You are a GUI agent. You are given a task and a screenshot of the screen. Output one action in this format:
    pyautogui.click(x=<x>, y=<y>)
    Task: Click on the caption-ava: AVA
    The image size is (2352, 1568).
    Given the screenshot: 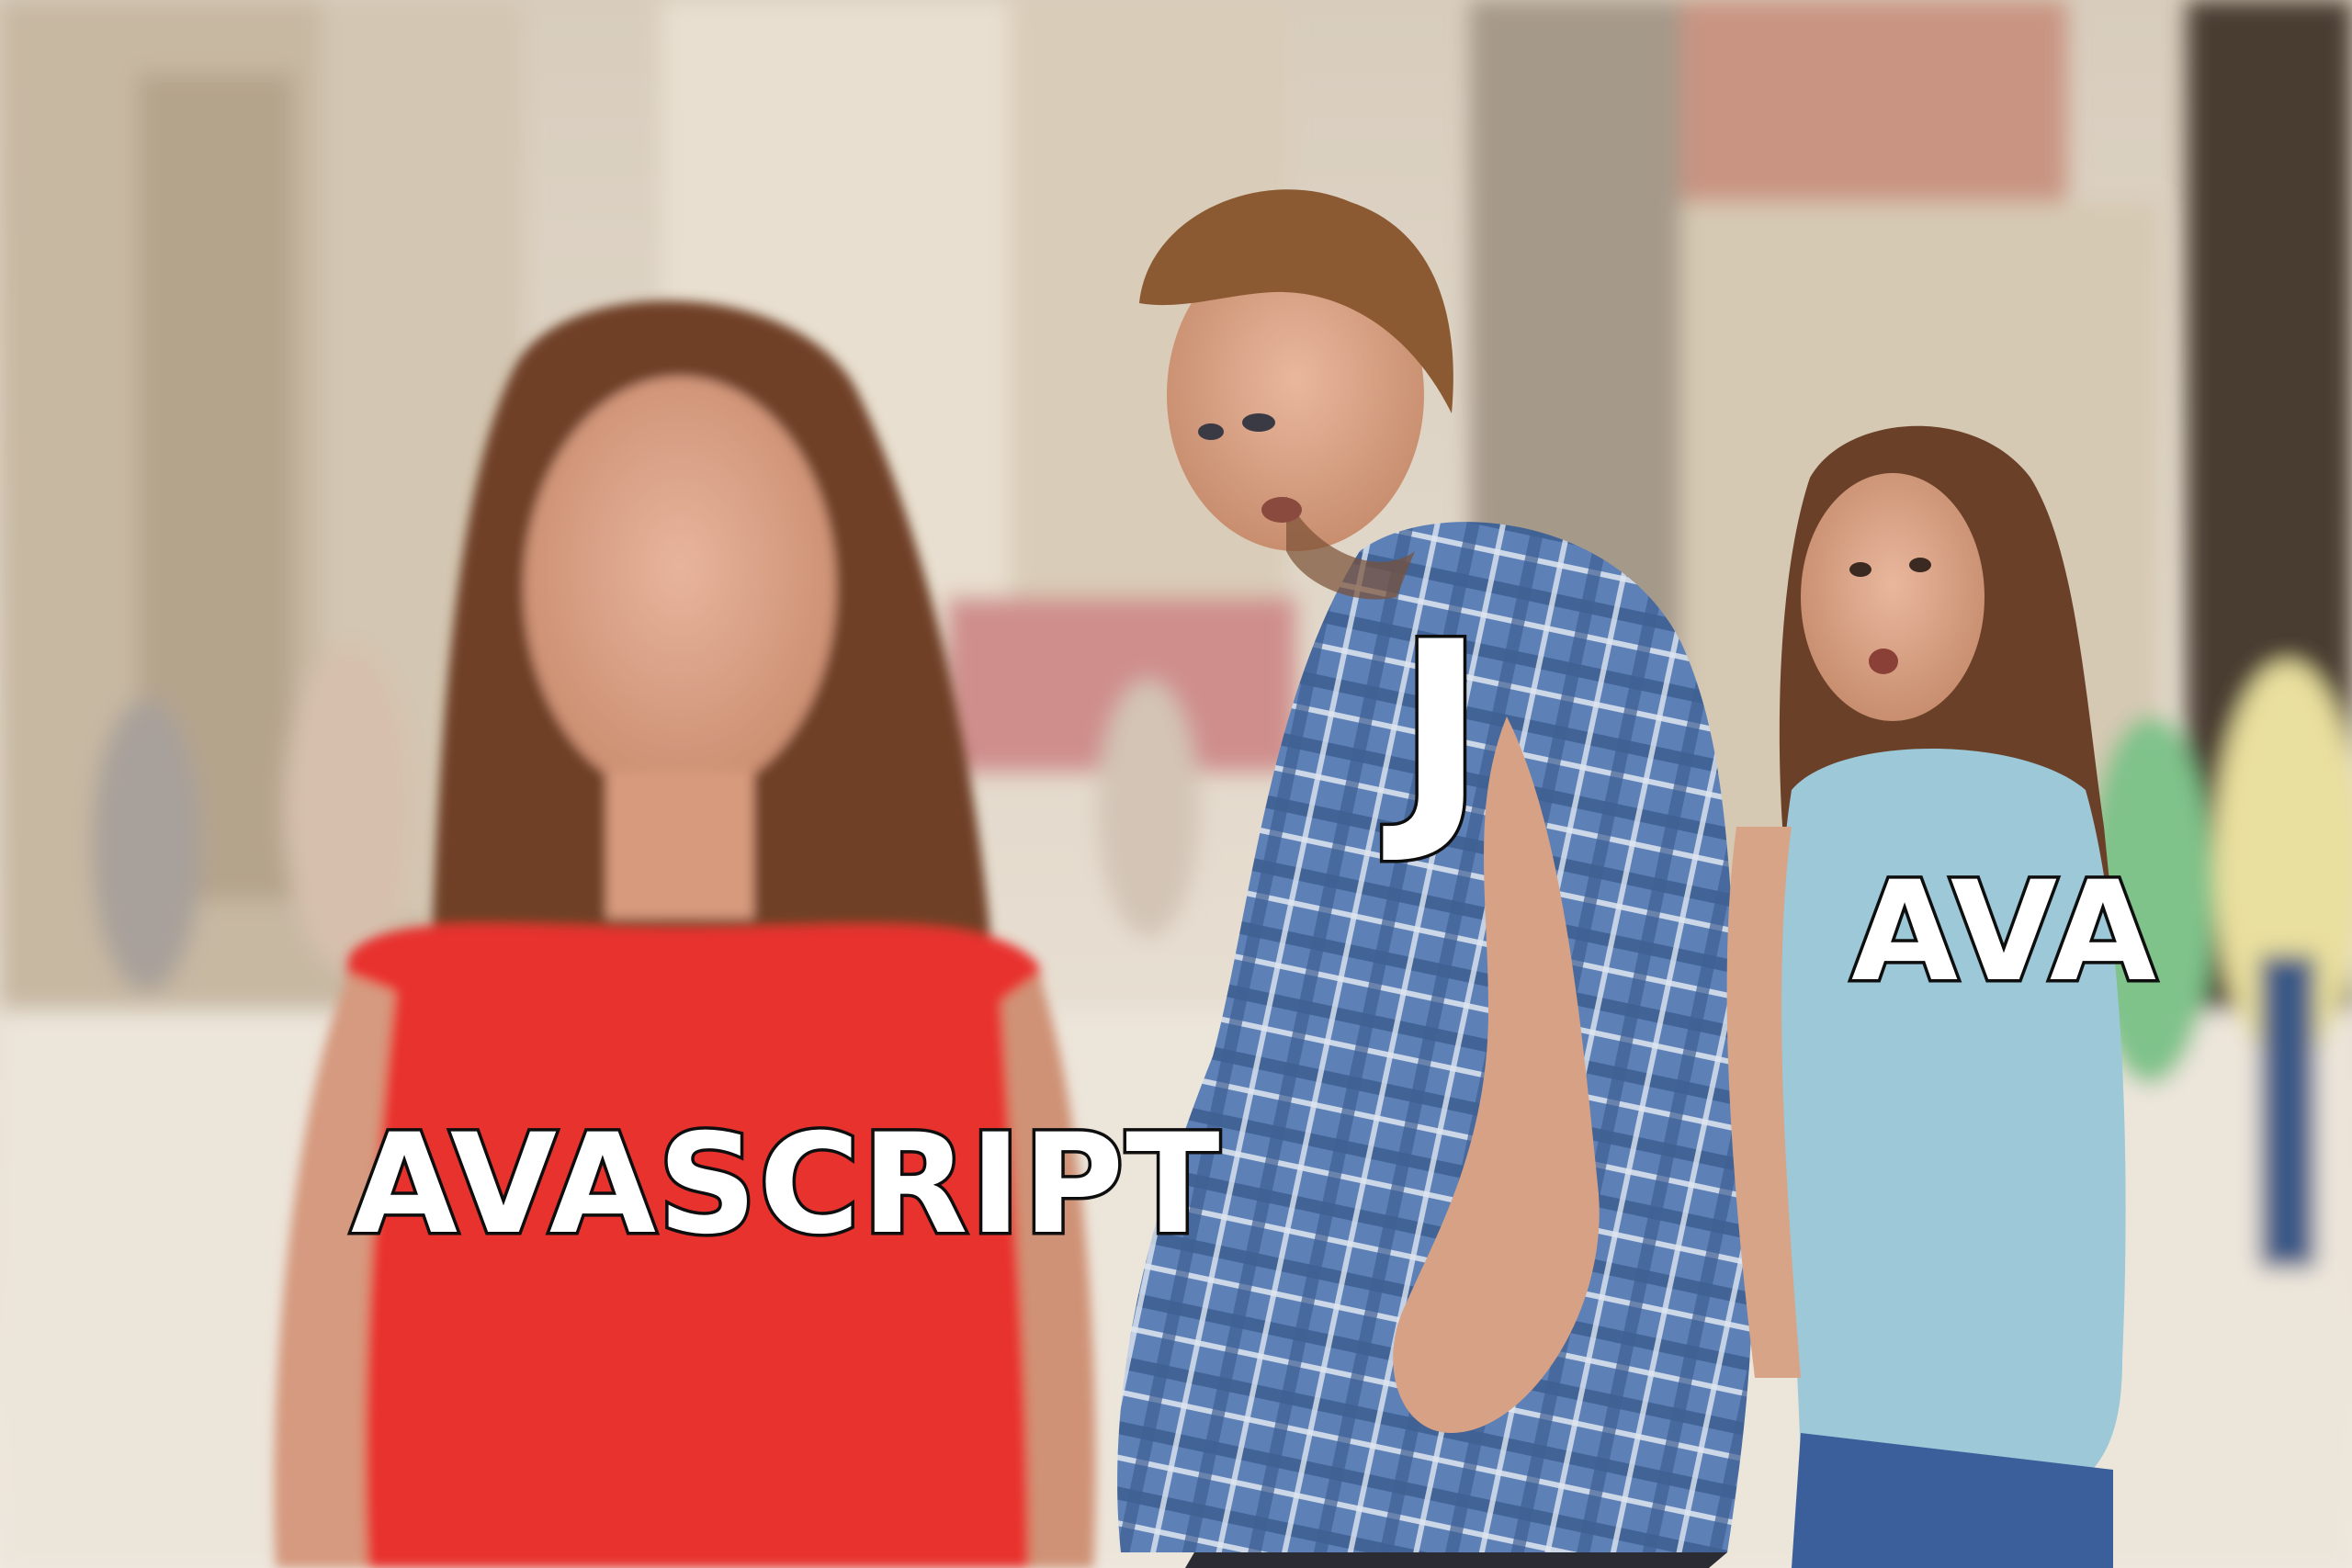 What is the action you would take?
    pyautogui.click(x=2004, y=932)
    